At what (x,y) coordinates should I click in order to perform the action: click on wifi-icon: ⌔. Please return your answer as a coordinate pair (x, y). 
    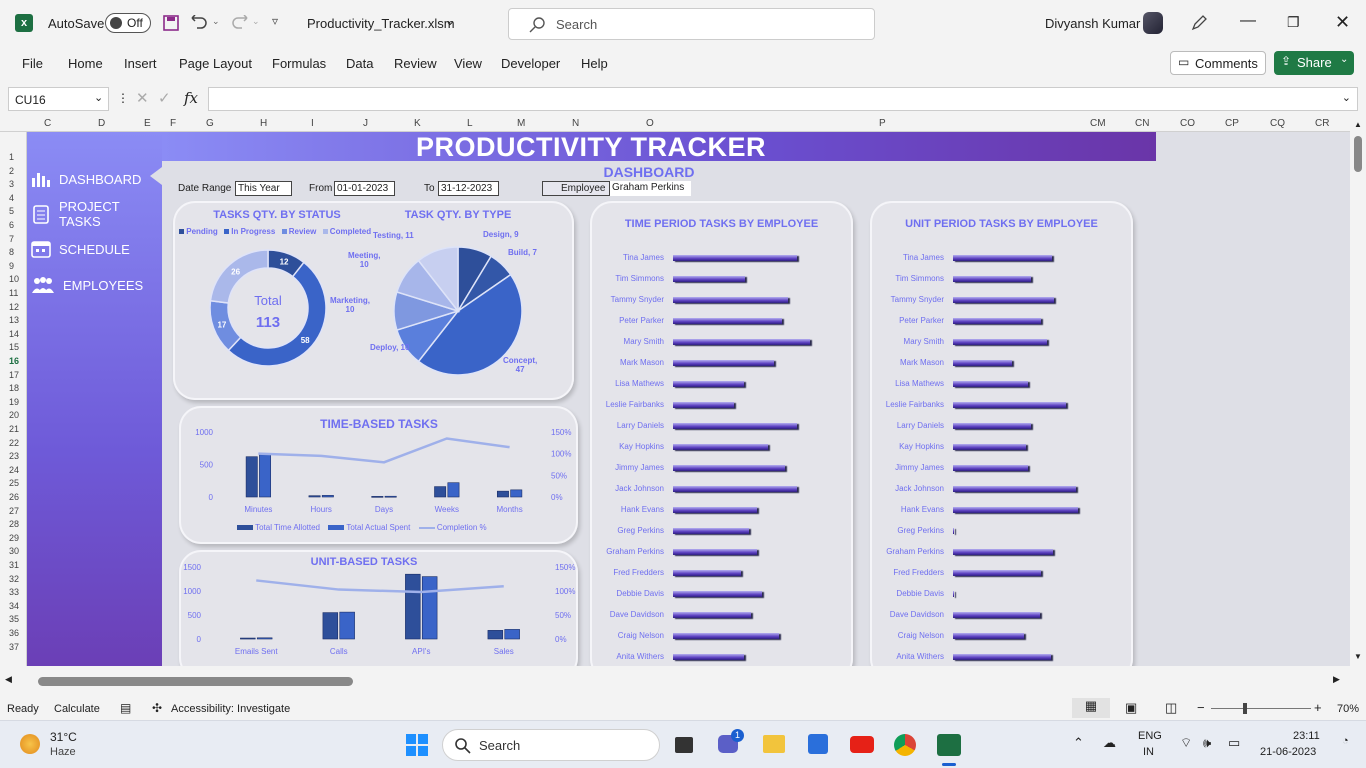
    Looking at the image, I should click on (1186, 743).